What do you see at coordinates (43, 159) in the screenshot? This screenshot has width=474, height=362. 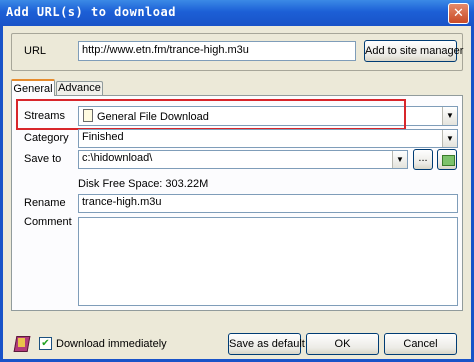 I see `save-to-label: Save to` at bounding box center [43, 159].